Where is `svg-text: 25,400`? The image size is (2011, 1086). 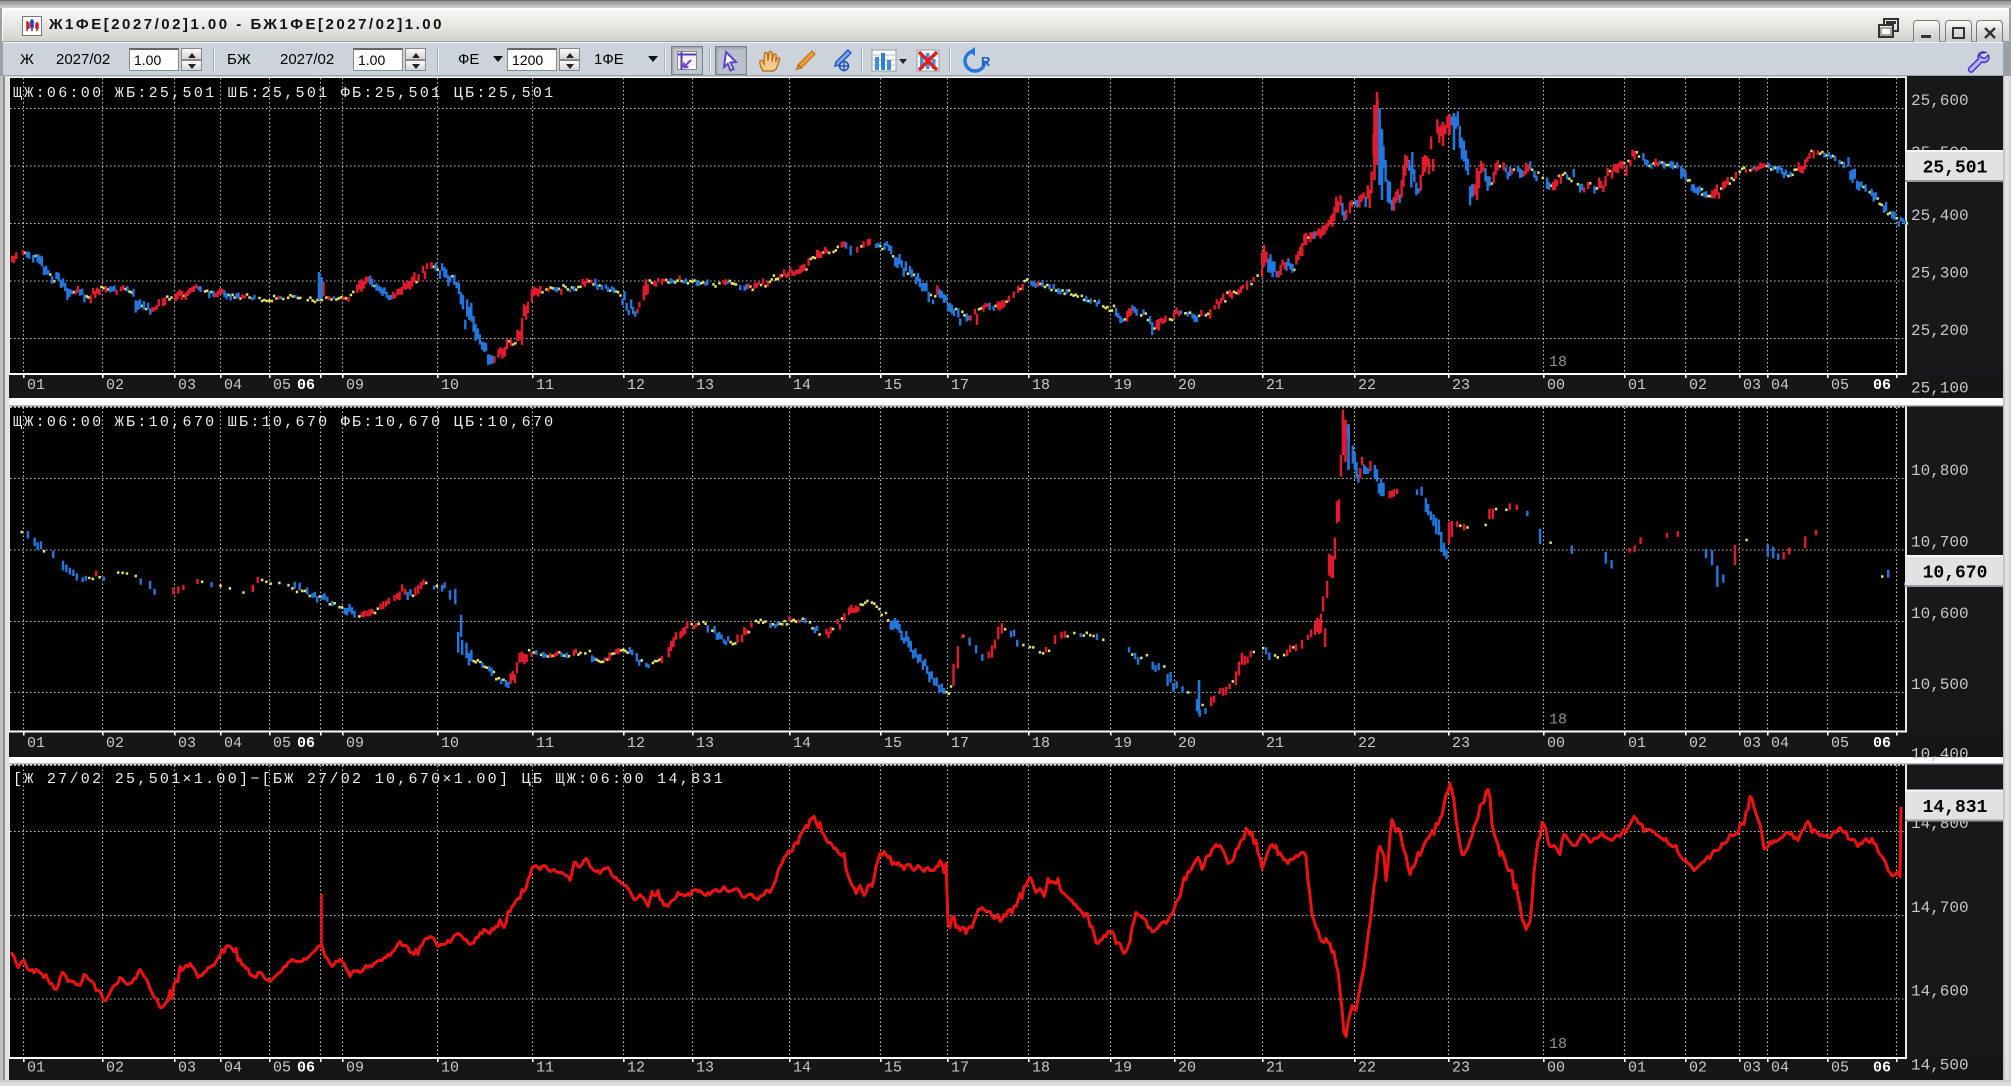
svg-text: 25,400 is located at coordinates (1940, 216).